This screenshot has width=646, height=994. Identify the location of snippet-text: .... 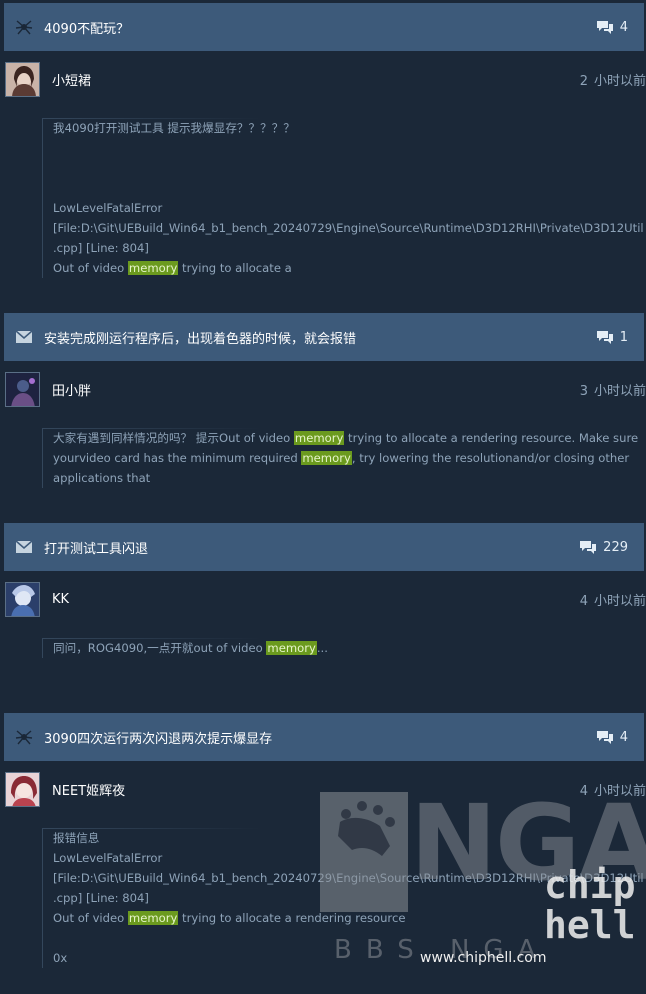
(322, 648).